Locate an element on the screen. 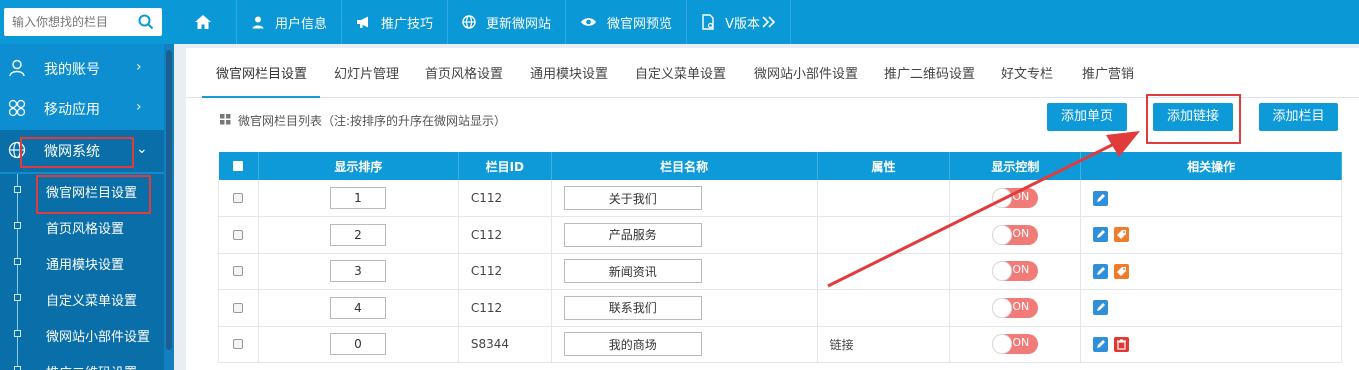 Image resolution: width=1359 pixels, height=370 pixels. sidebar-subitem-widgets: 微网站小部件设置 is located at coordinates (82, 334).